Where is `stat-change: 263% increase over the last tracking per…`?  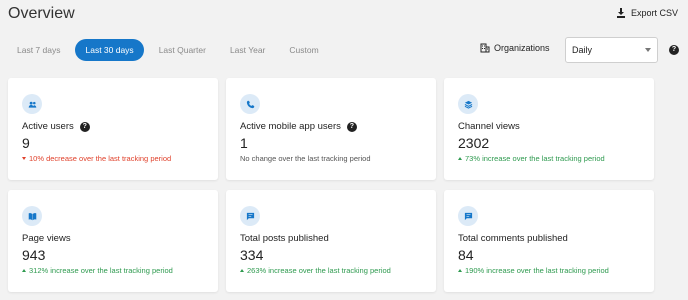 stat-change: 263% increase over the last tracking per… is located at coordinates (315, 270).